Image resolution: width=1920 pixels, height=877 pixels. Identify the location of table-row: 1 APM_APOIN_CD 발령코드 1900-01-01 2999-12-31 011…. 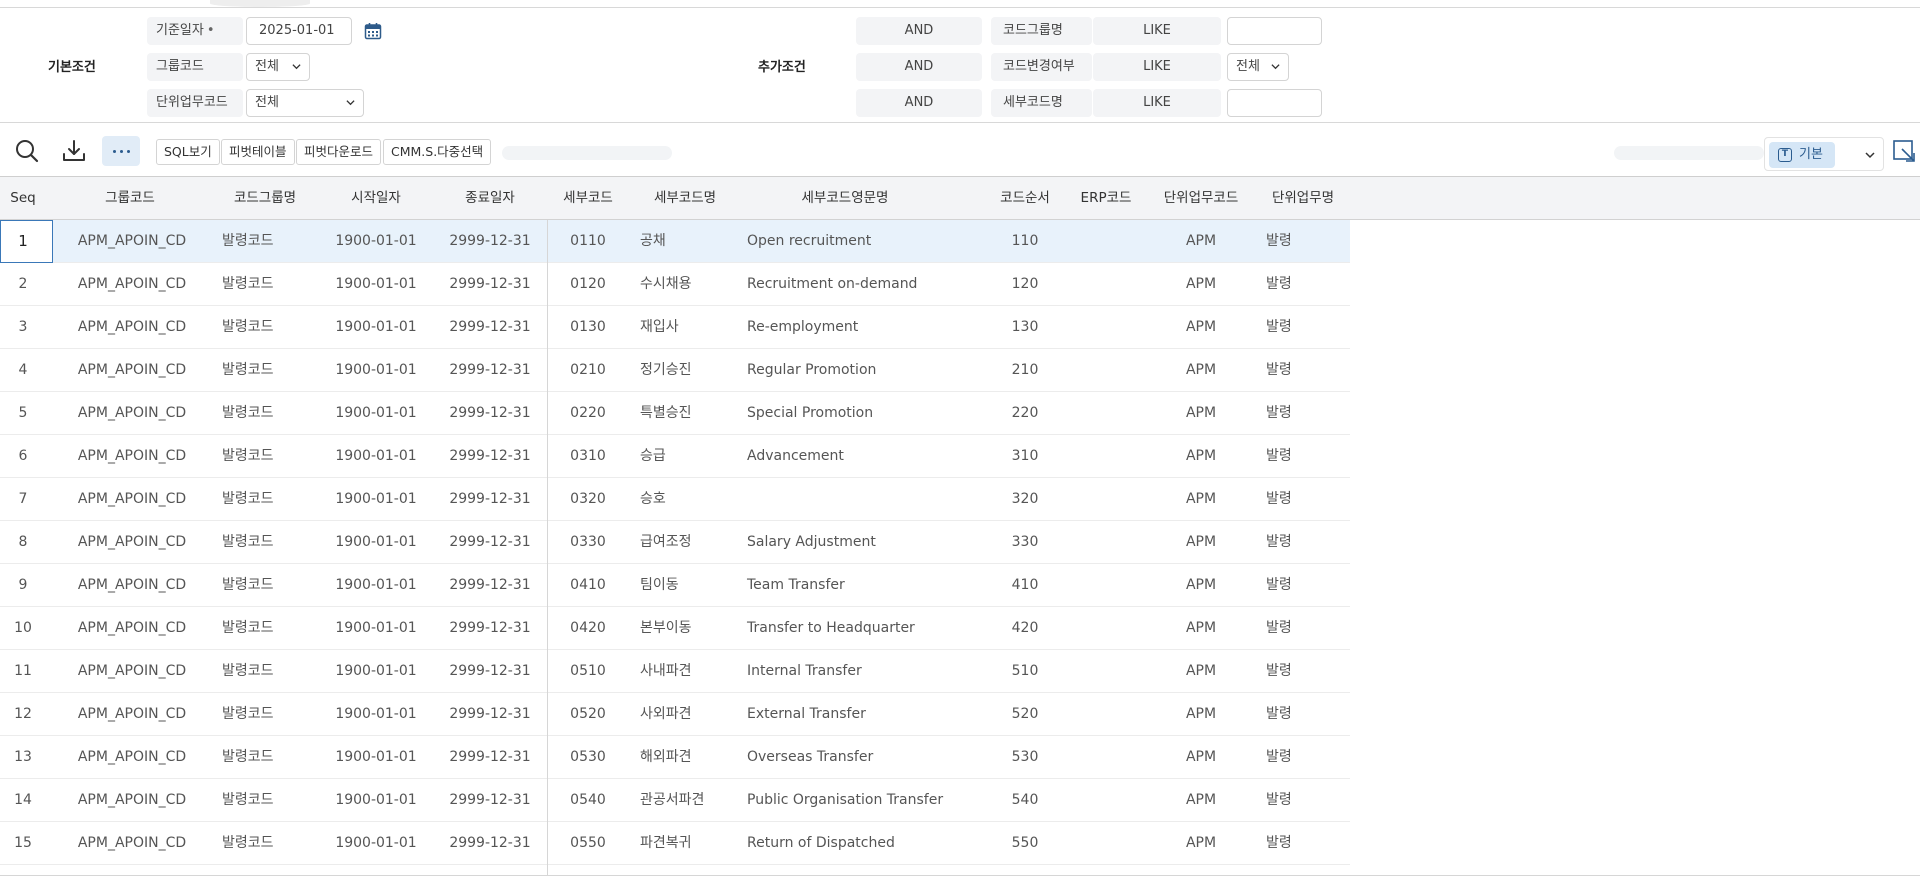
(675, 241).